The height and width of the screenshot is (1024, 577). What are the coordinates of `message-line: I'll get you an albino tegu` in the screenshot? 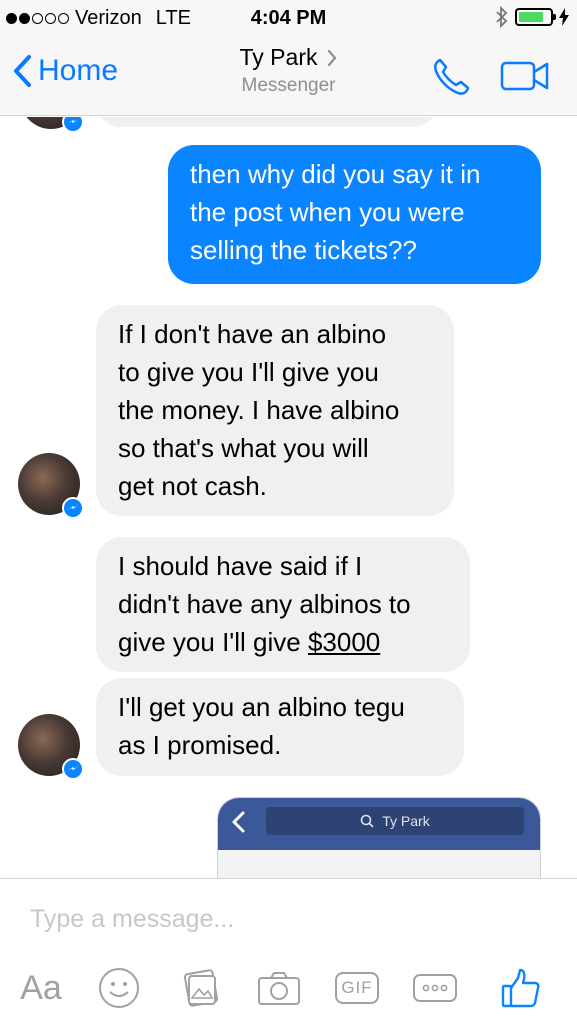 It's located at (261, 707).